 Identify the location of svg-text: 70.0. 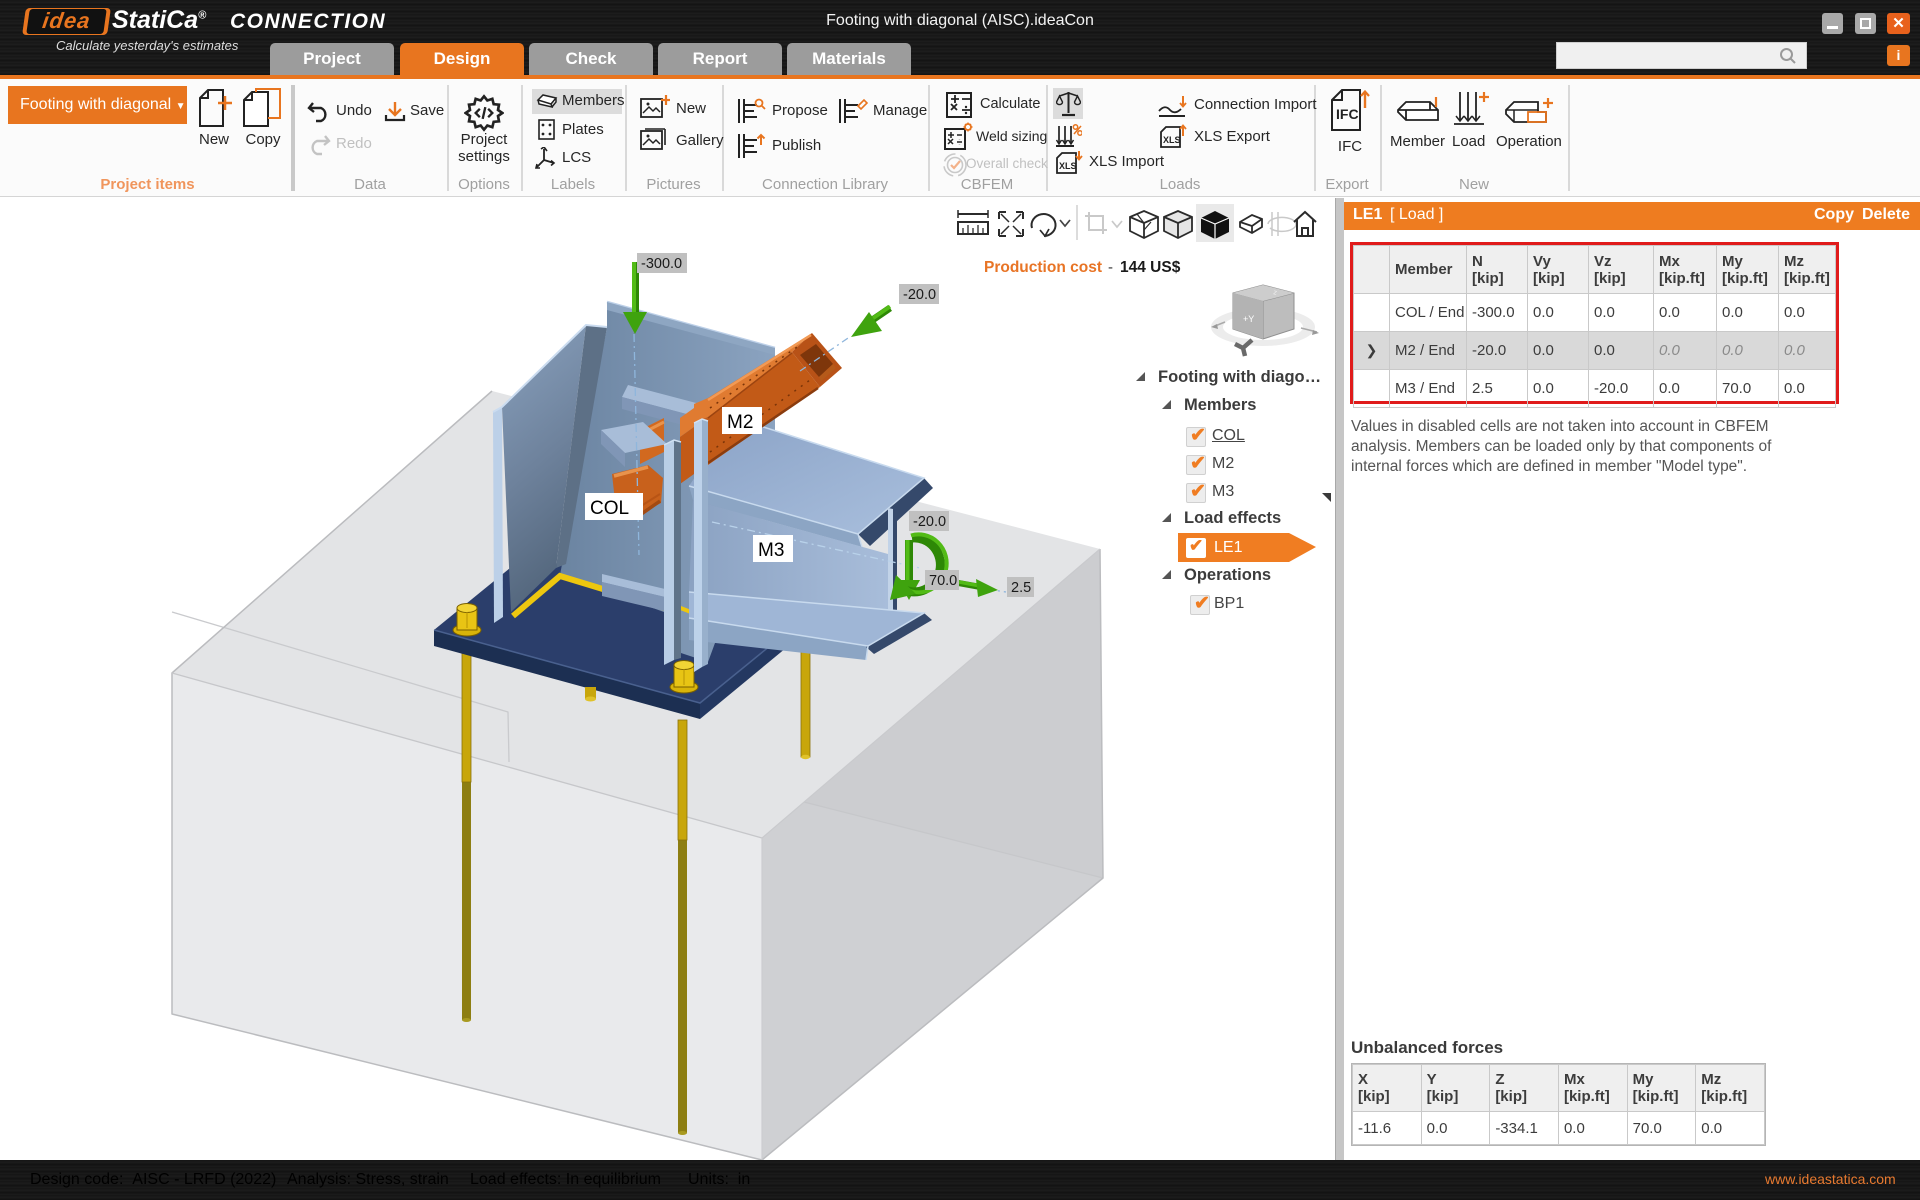
(943, 581).